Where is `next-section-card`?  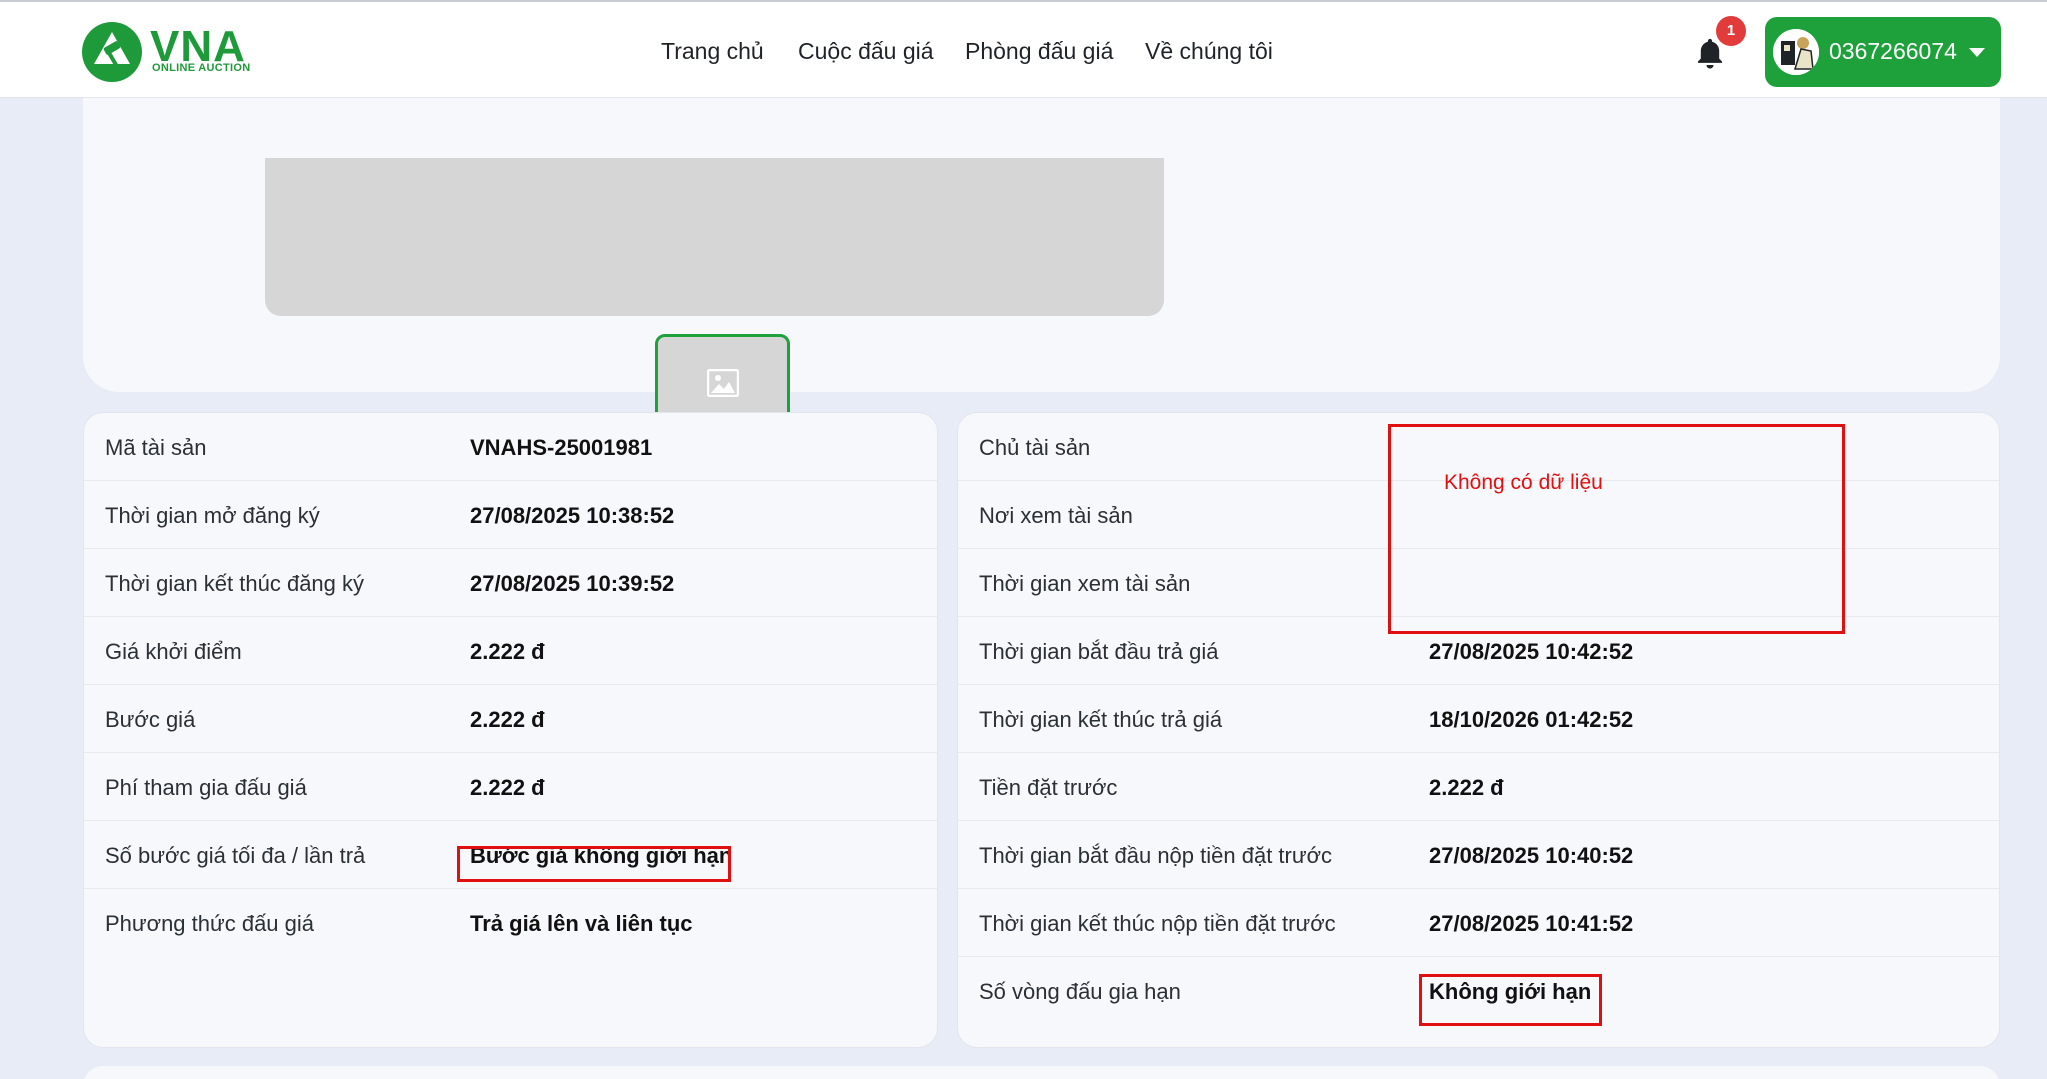 next-section-card is located at coordinates (1041, 1072).